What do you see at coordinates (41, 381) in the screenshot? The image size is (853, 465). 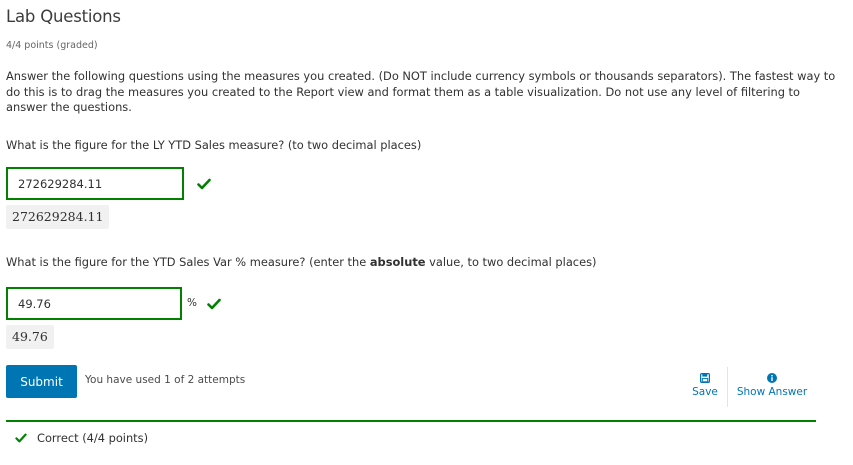 I see `submit-button: Submit` at bounding box center [41, 381].